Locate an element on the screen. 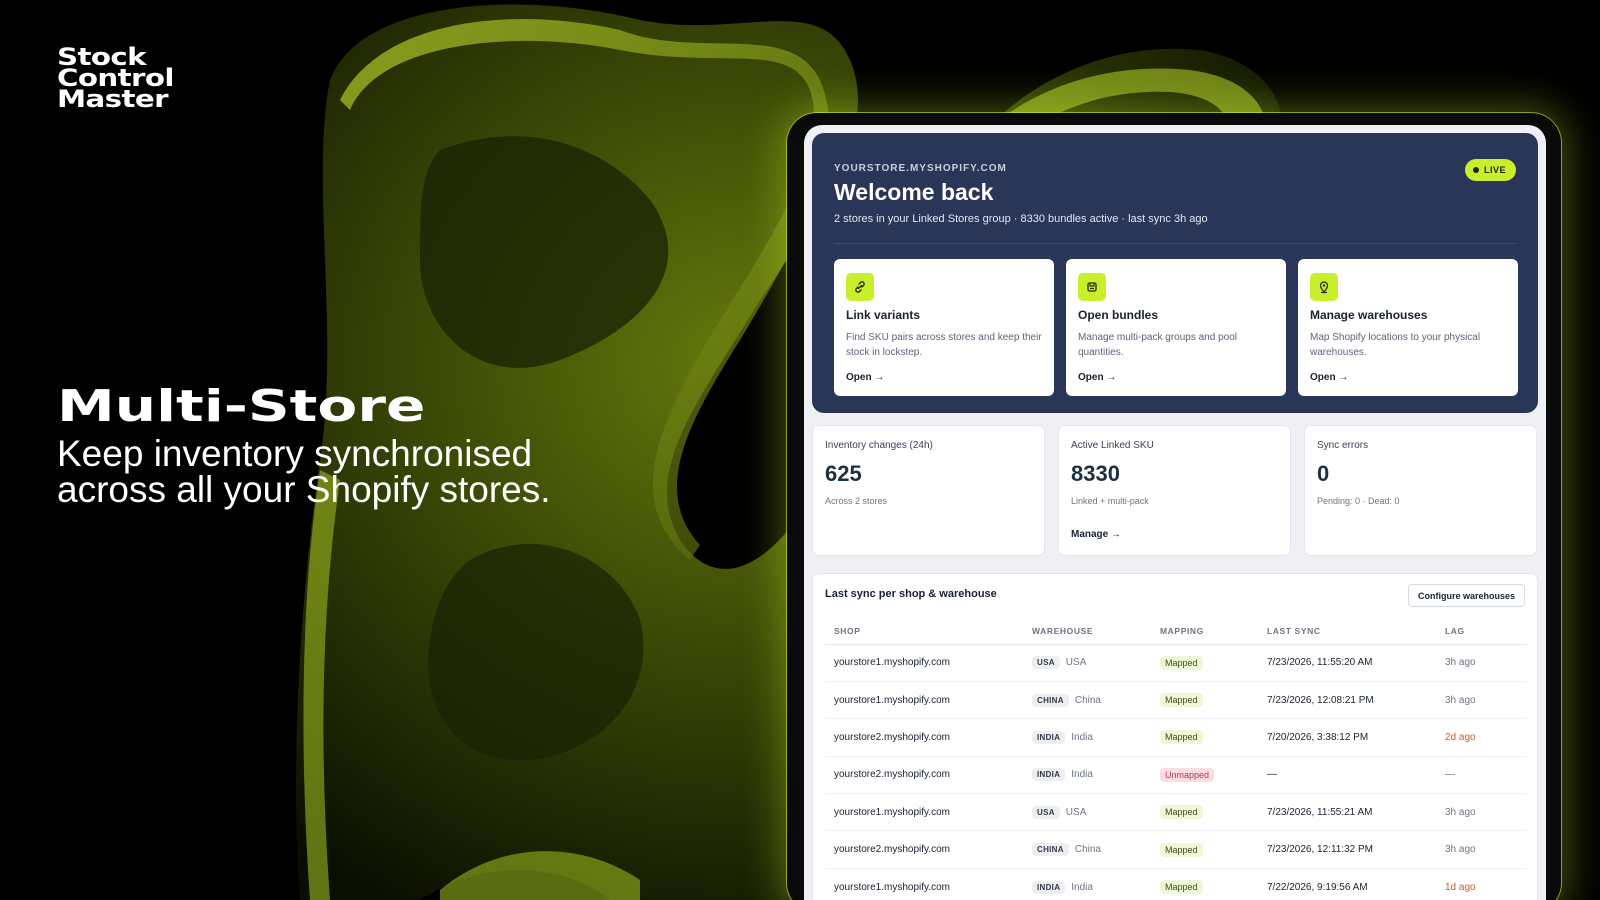  stat-value: 625 is located at coordinates (843, 473).